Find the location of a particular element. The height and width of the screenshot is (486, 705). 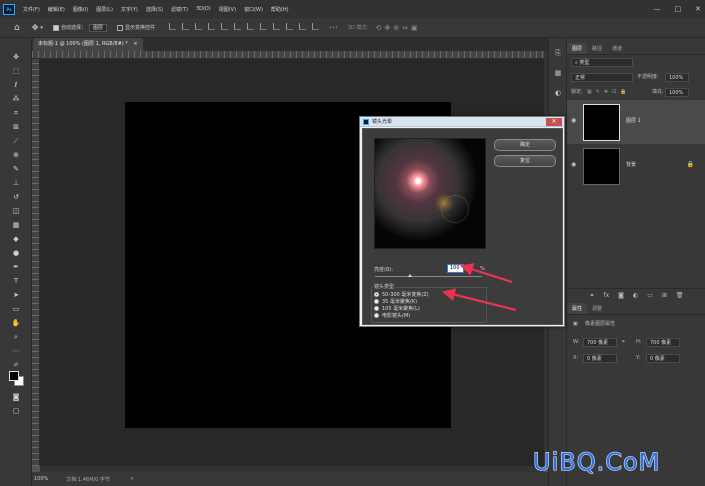

align-bottom-icon is located at coordinates (198, 26).